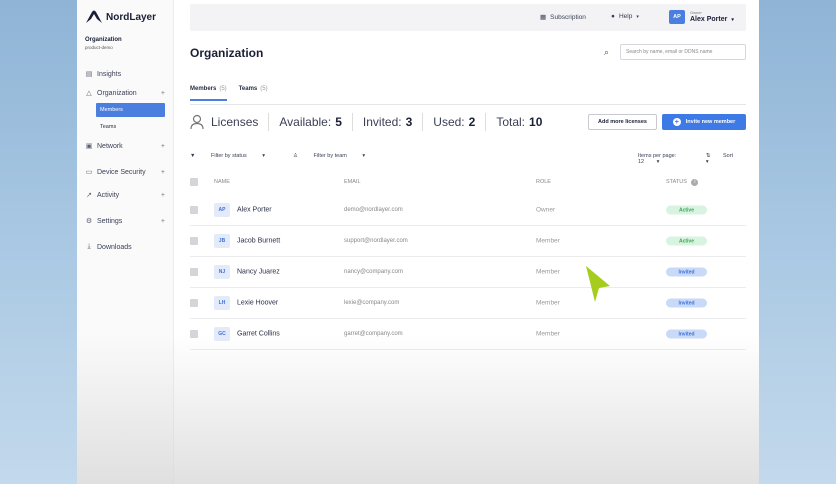 Image resolution: width=836 pixels, height=484 pixels. Describe the element at coordinates (622, 122) in the screenshot. I see `add-licenses-button: Add more licenses` at that location.